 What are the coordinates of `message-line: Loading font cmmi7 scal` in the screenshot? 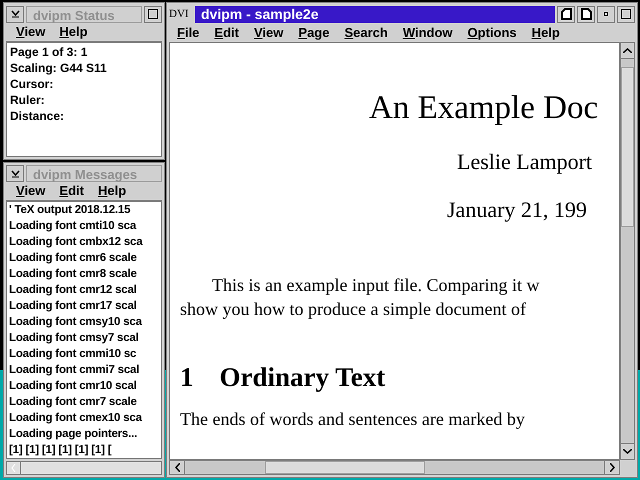 It's located at (74, 370).